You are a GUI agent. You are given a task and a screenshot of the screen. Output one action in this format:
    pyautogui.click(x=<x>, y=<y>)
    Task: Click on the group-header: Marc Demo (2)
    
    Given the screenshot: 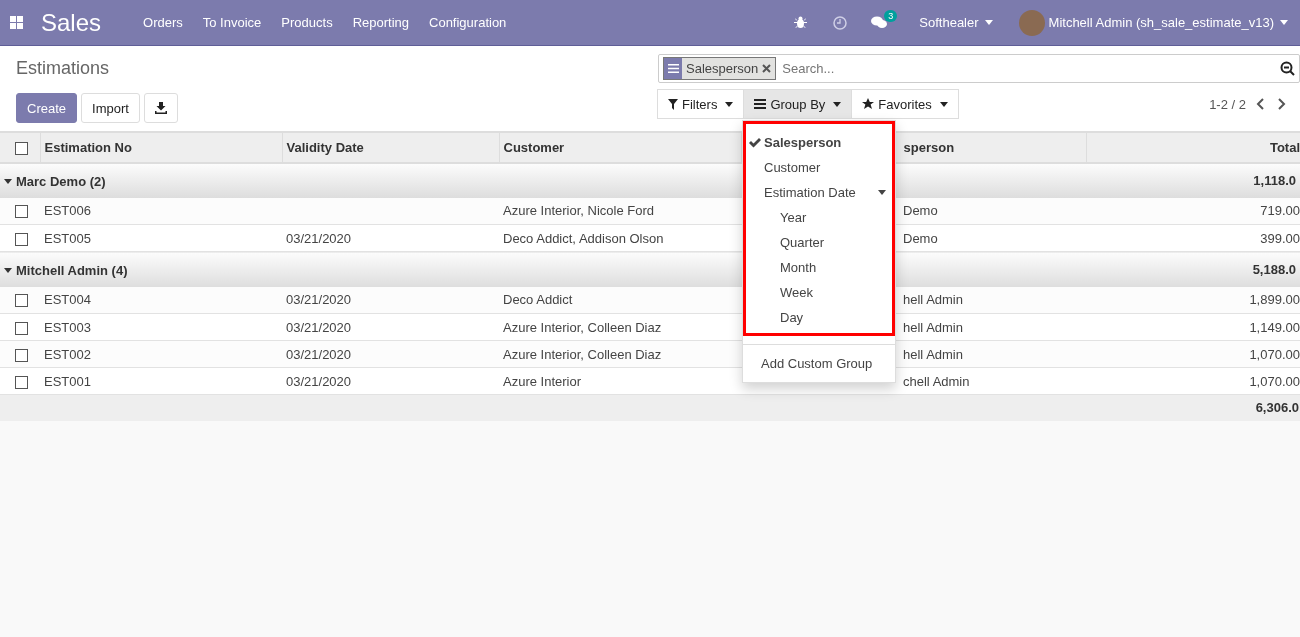 What is the action you would take?
    pyautogui.click(x=55, y=181)
    